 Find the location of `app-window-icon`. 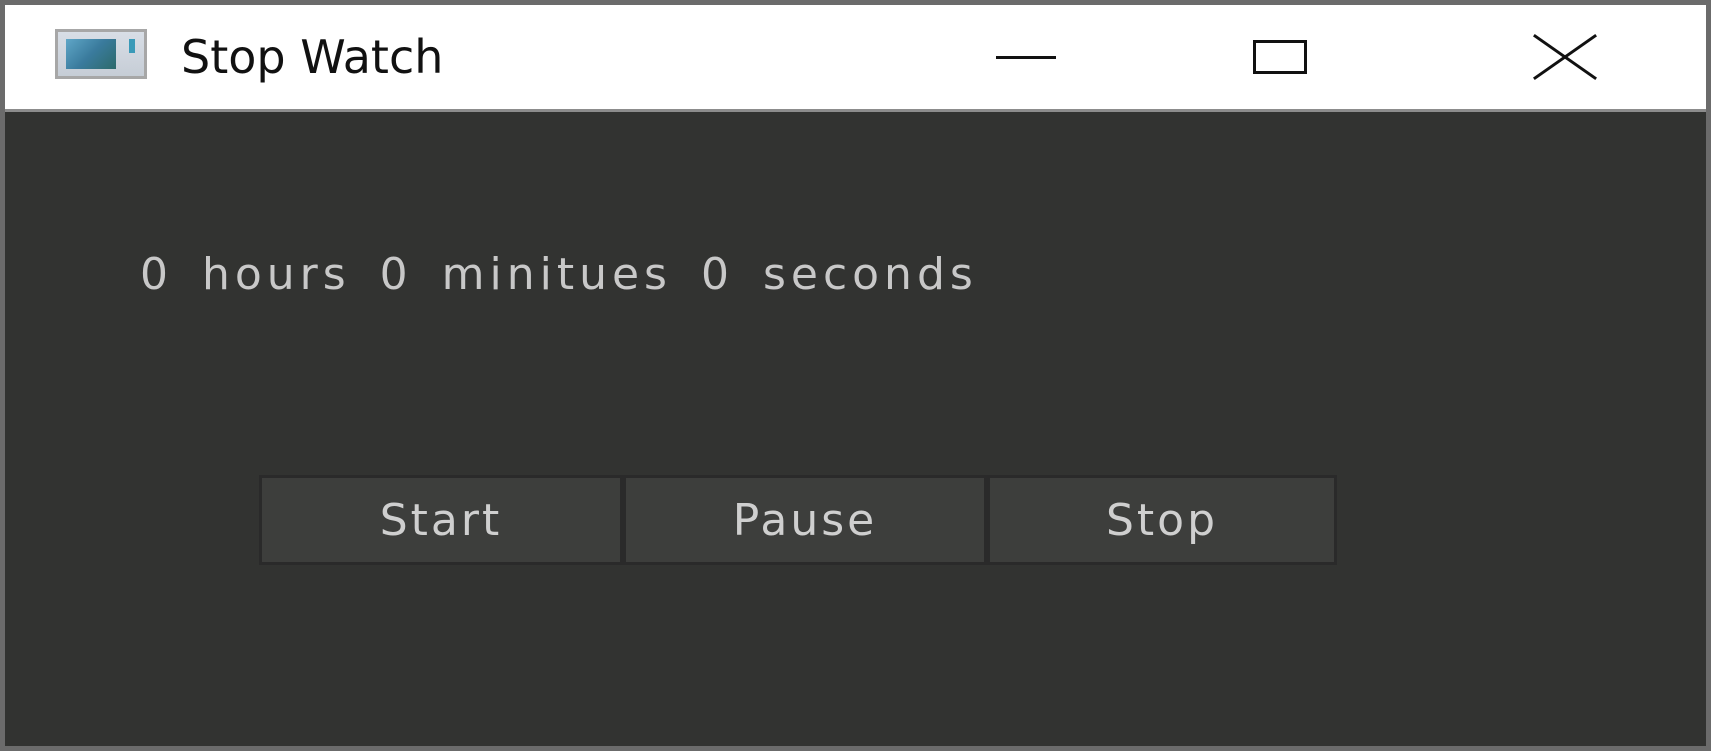

app-window-icon is located at coordinates (101, 54).